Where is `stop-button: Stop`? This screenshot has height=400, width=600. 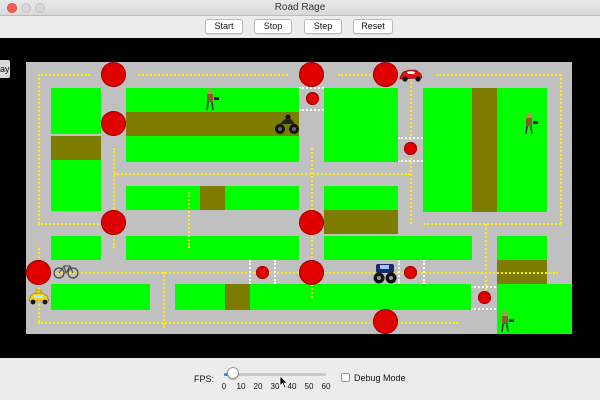
stop-button: Stop is located at coordinates (273, 26).